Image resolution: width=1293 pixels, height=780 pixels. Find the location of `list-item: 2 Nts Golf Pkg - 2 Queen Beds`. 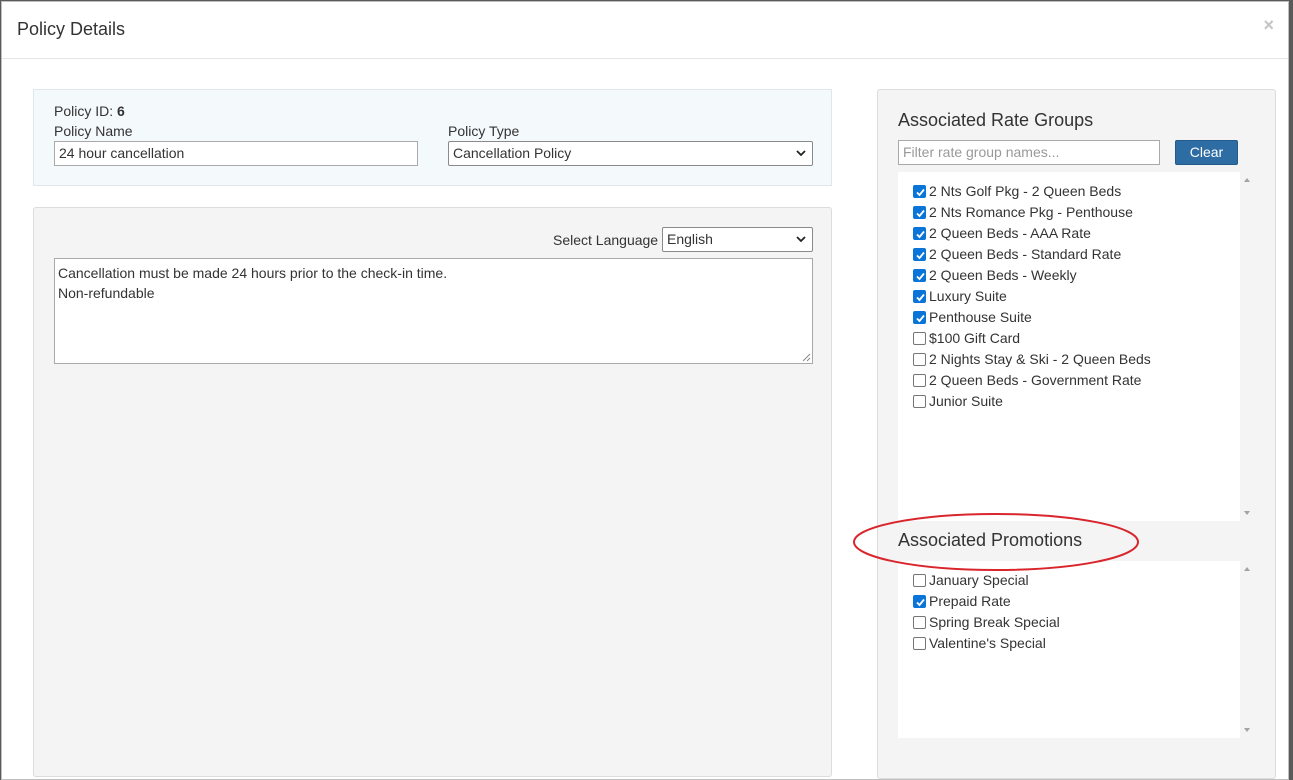

list-item: 2 Nts Golf Pkg - 2 Queen Beds is located at coordinates (1069, 191).